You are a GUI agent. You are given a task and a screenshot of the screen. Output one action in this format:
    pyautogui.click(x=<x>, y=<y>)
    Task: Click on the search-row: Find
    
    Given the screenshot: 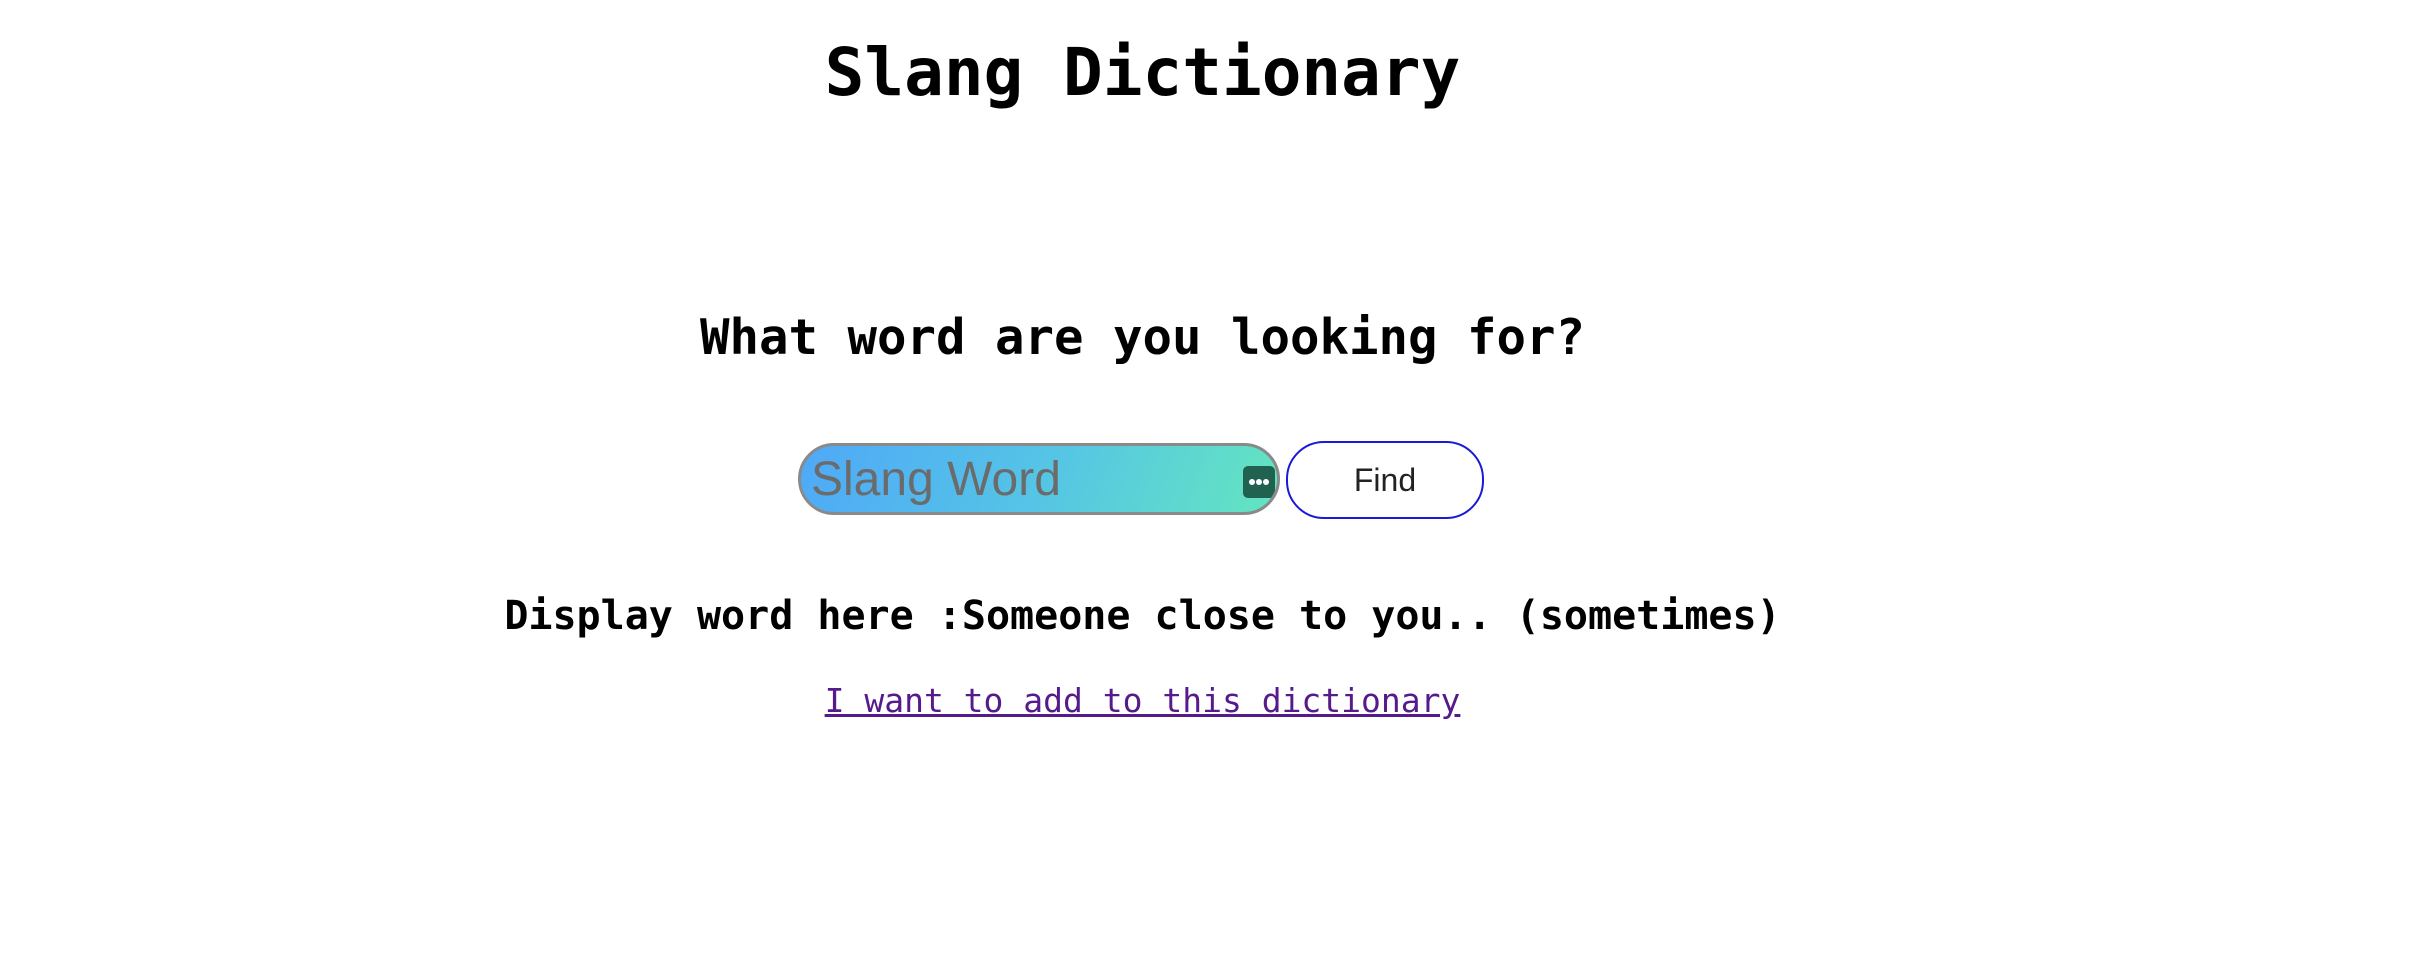 What is the action you would take?
    pyautogui.click(x=1143, y=481)
    